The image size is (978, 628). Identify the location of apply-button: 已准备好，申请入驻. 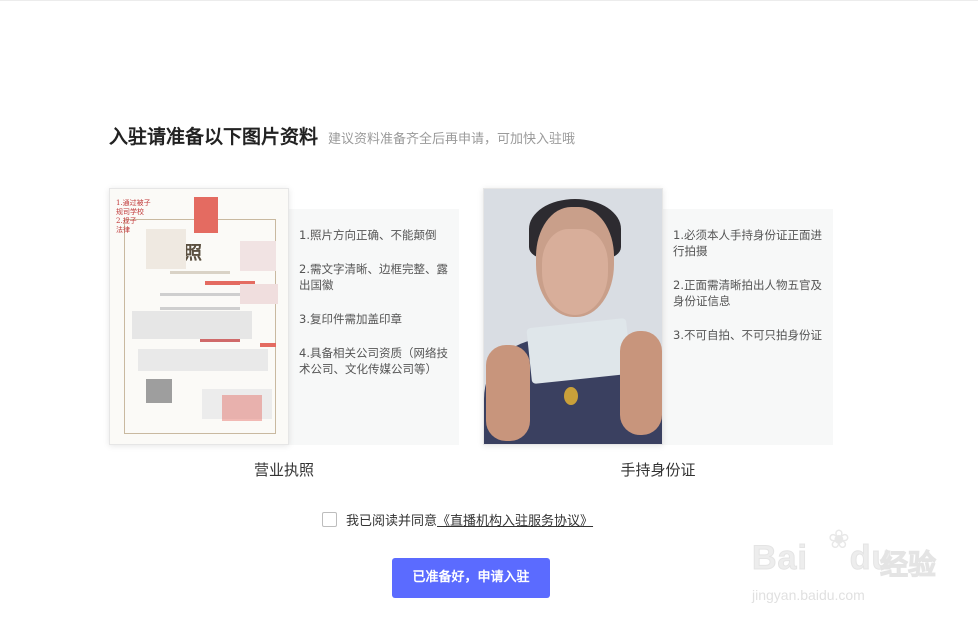
(471, 578).